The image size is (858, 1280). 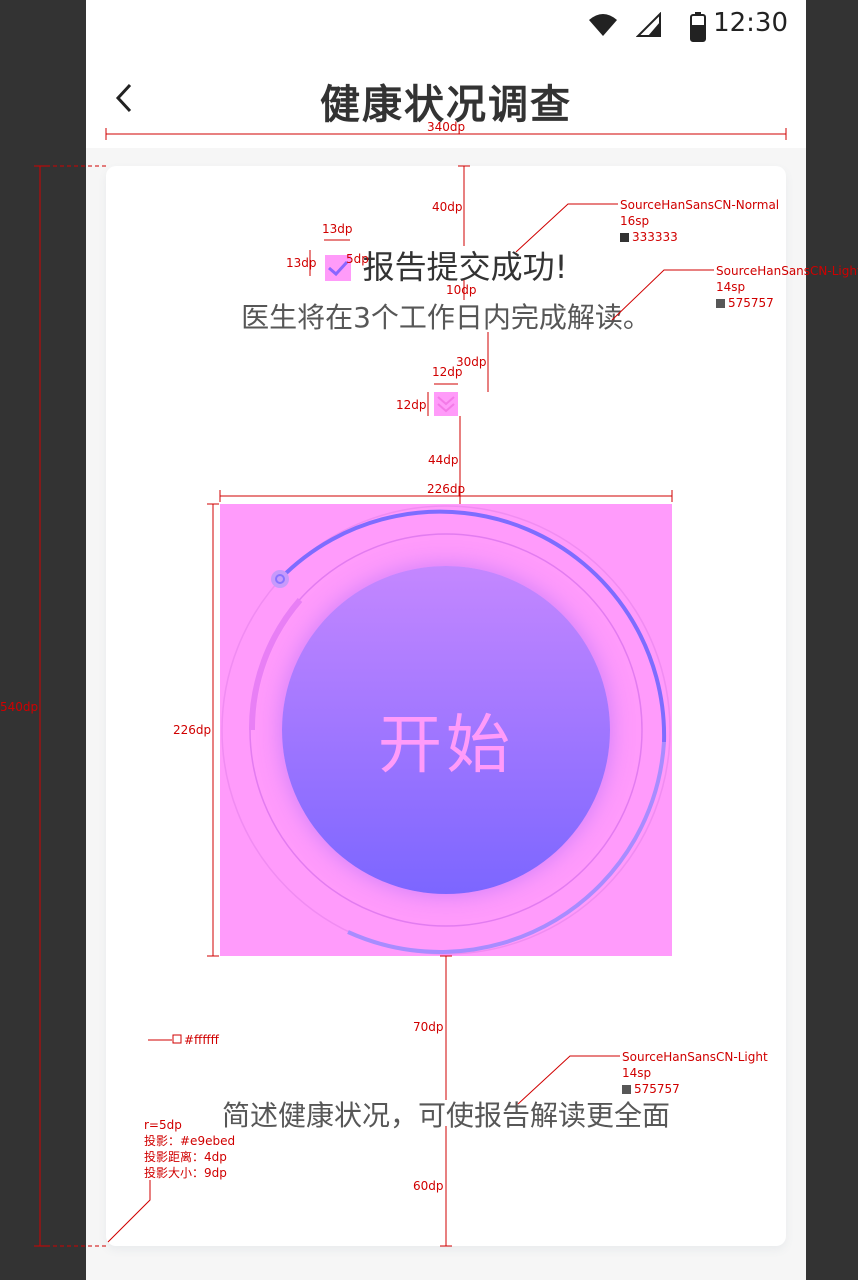 I want to click on annotation-label: 540dp, so click(x=19, y=707).